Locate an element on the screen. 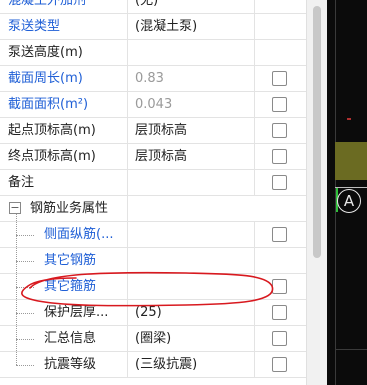 This screenshot has height=385, width=367. property-name-label: 其它钢筋 is located at coordinates (70, 260).